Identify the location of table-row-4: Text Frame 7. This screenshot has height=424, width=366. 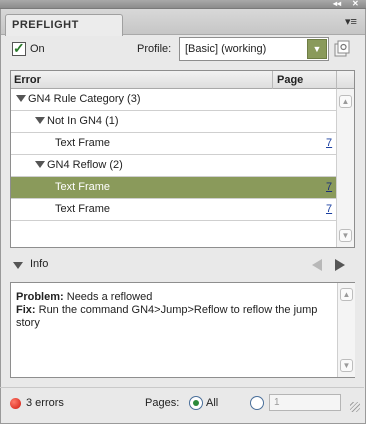
(173, 188).